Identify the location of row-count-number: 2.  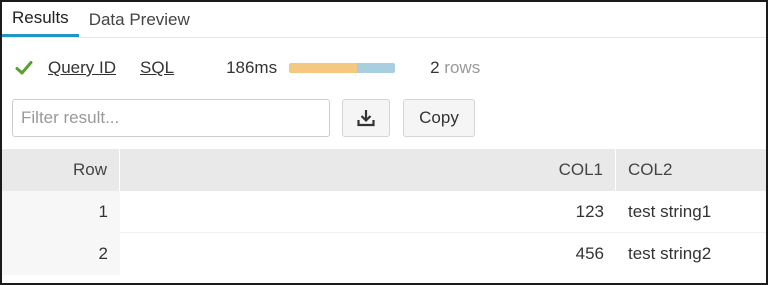
(435, 67).